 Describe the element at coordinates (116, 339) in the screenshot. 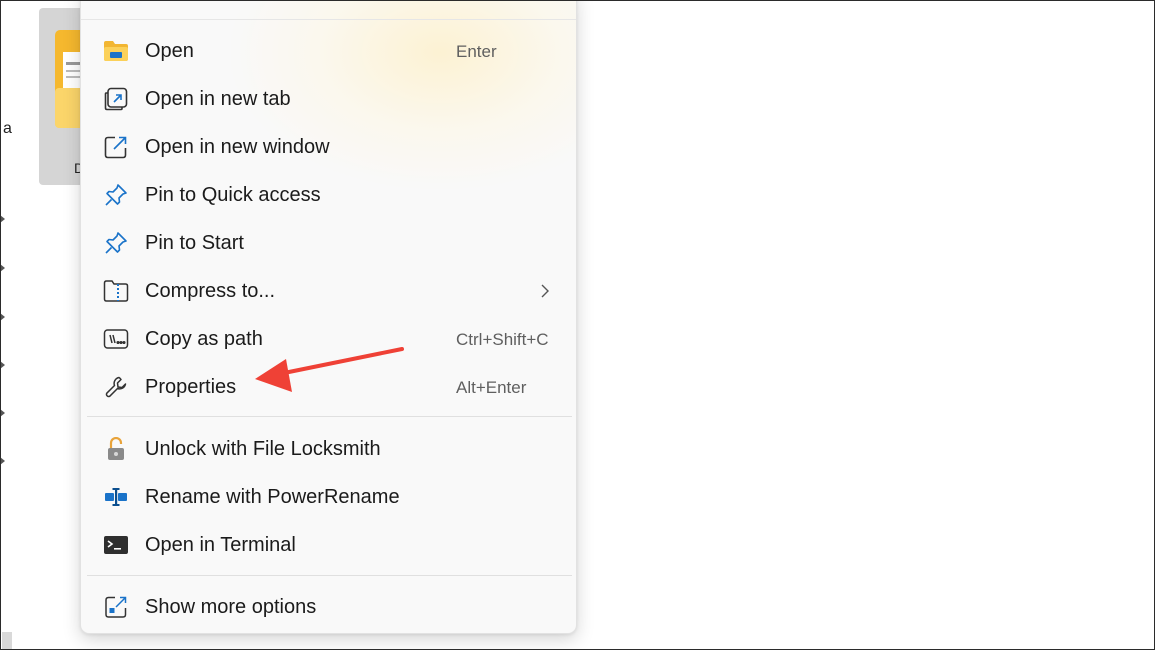

I see `copy-path-icon` at that location.